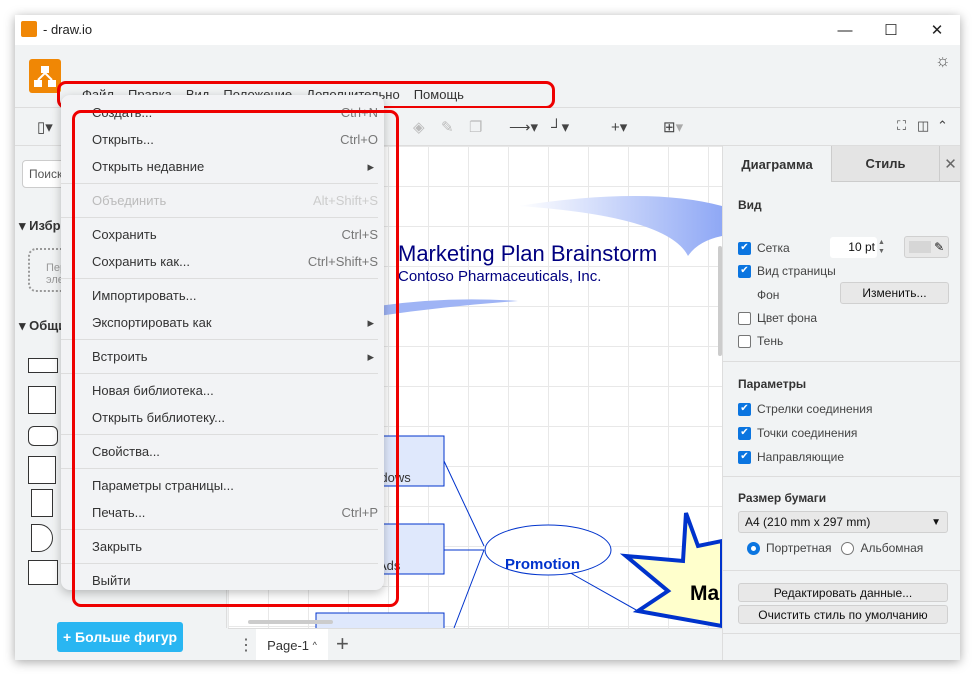  I want to click on page-view-row: ✔ Вид страницы, so click(787, 271).